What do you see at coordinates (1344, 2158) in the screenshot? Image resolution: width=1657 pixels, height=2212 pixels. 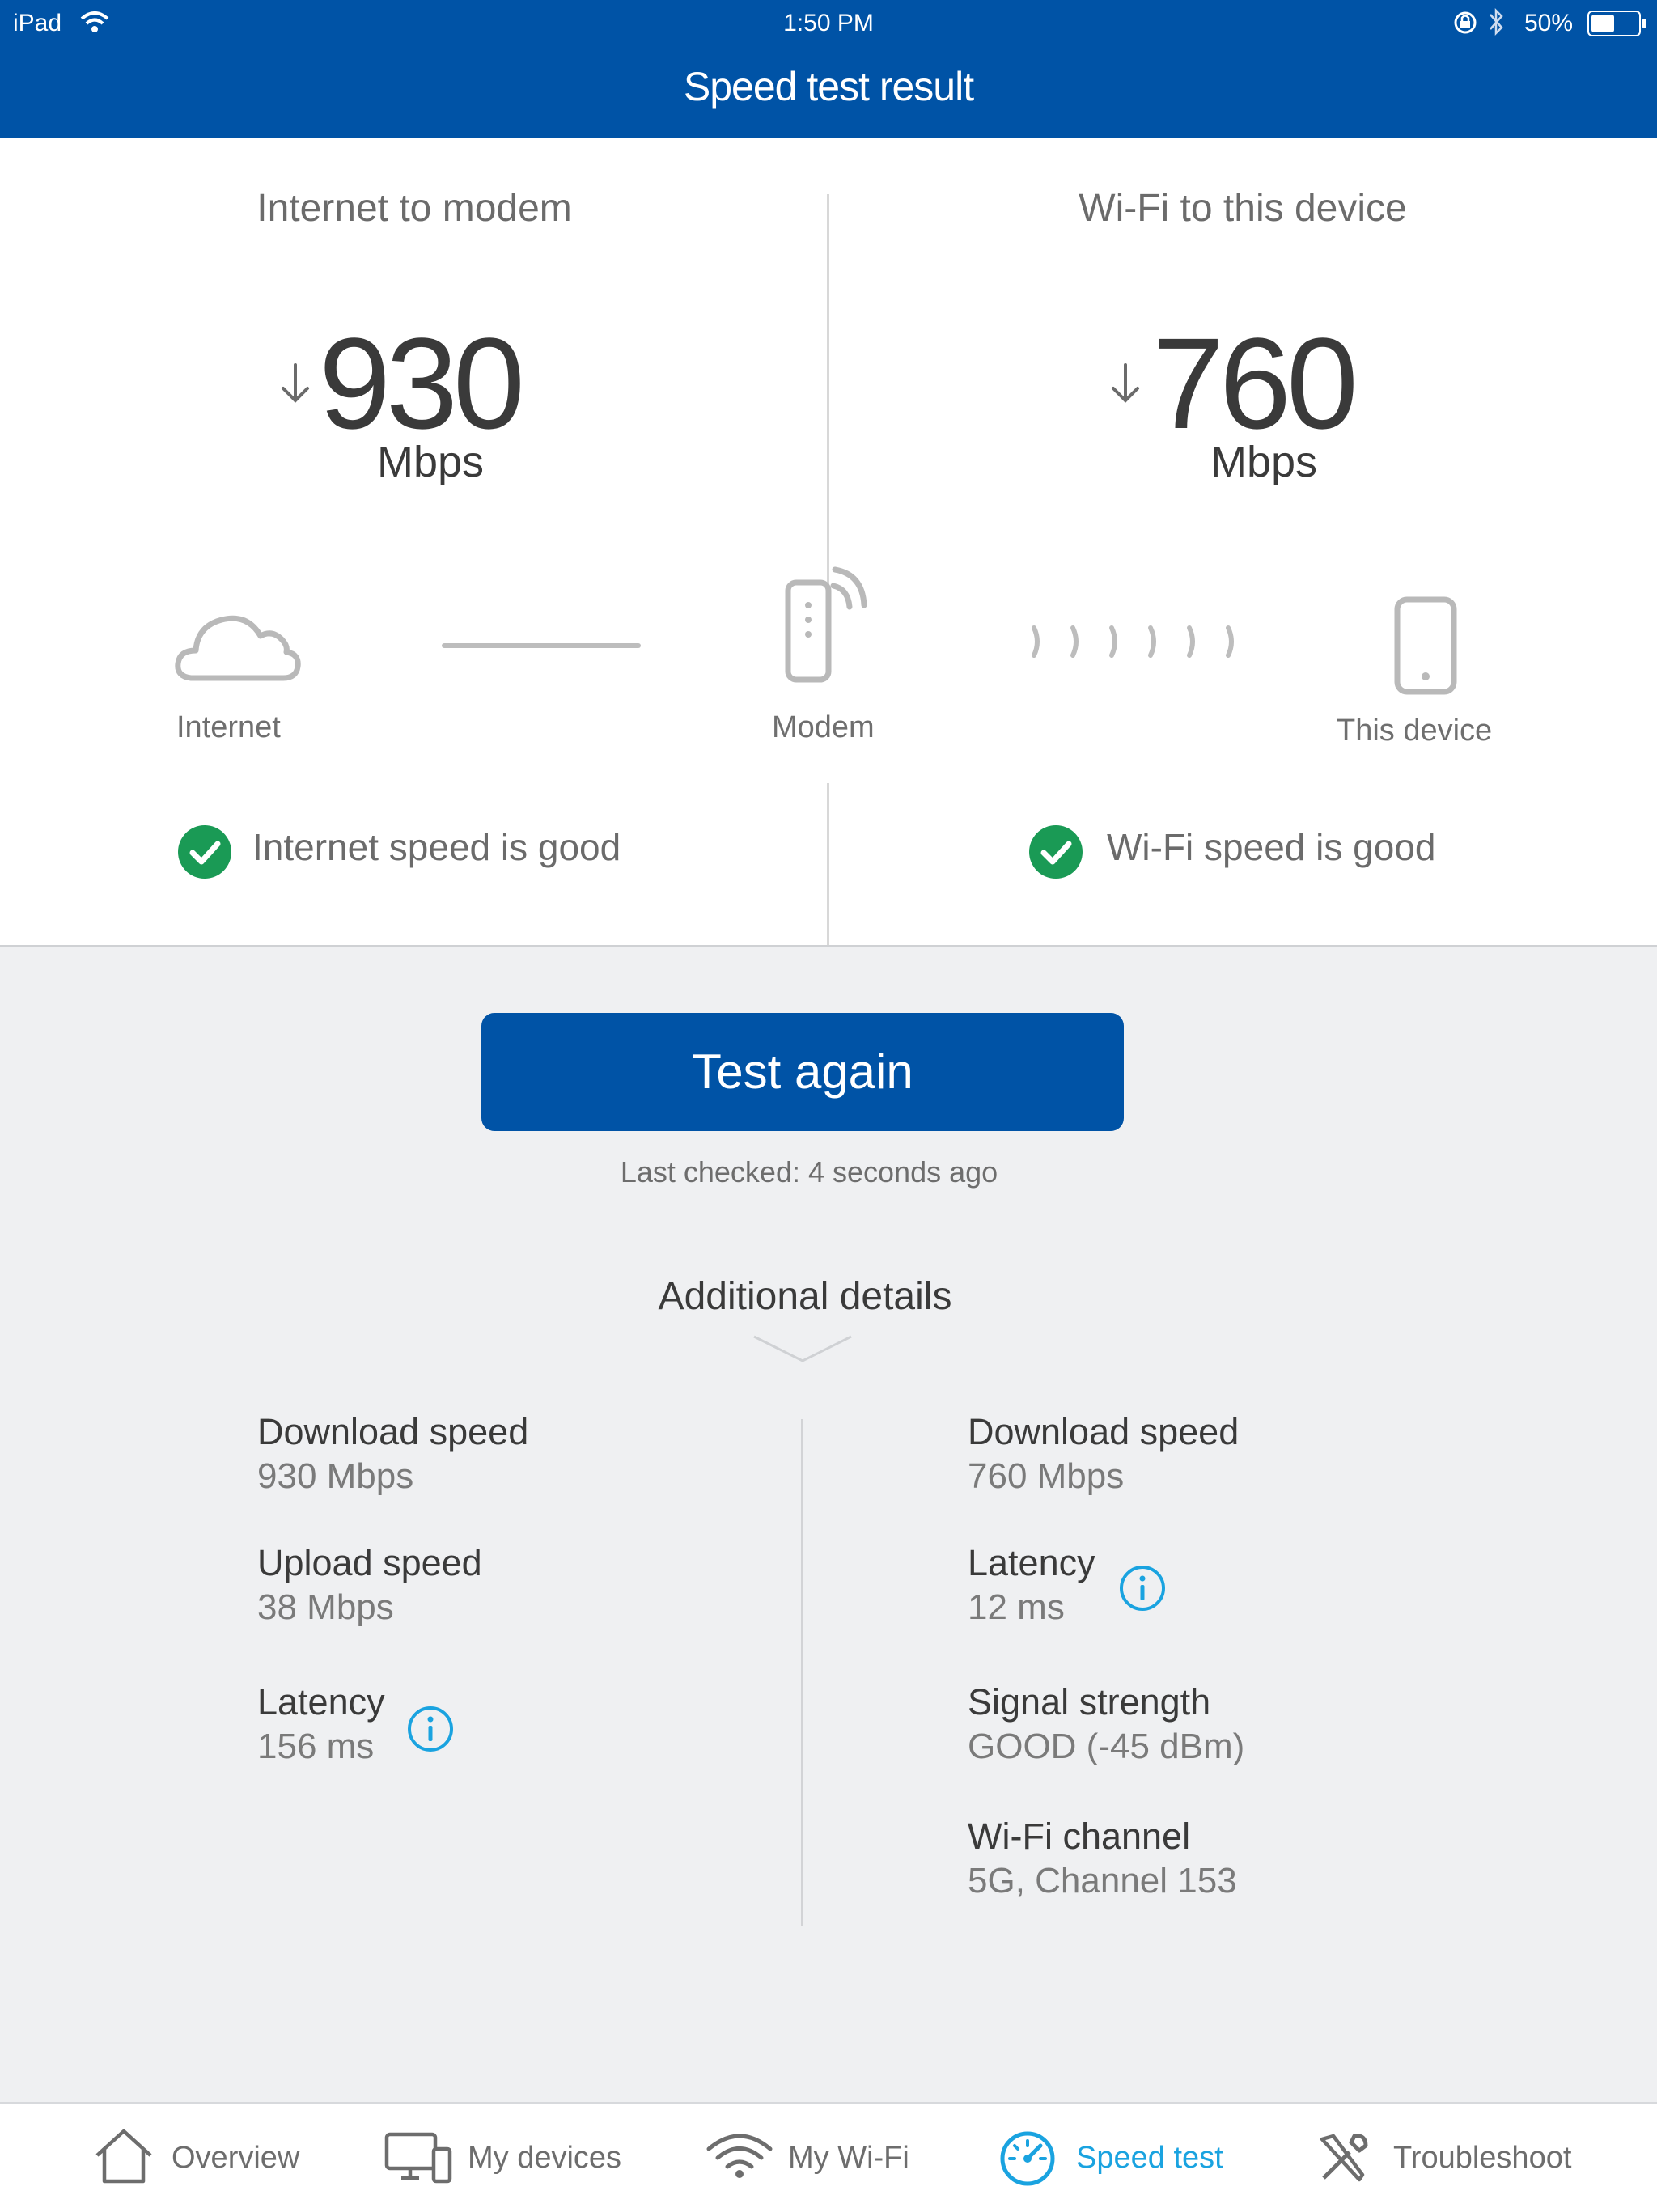 I see `tools-icon` at bounding box center [1344, 2158].